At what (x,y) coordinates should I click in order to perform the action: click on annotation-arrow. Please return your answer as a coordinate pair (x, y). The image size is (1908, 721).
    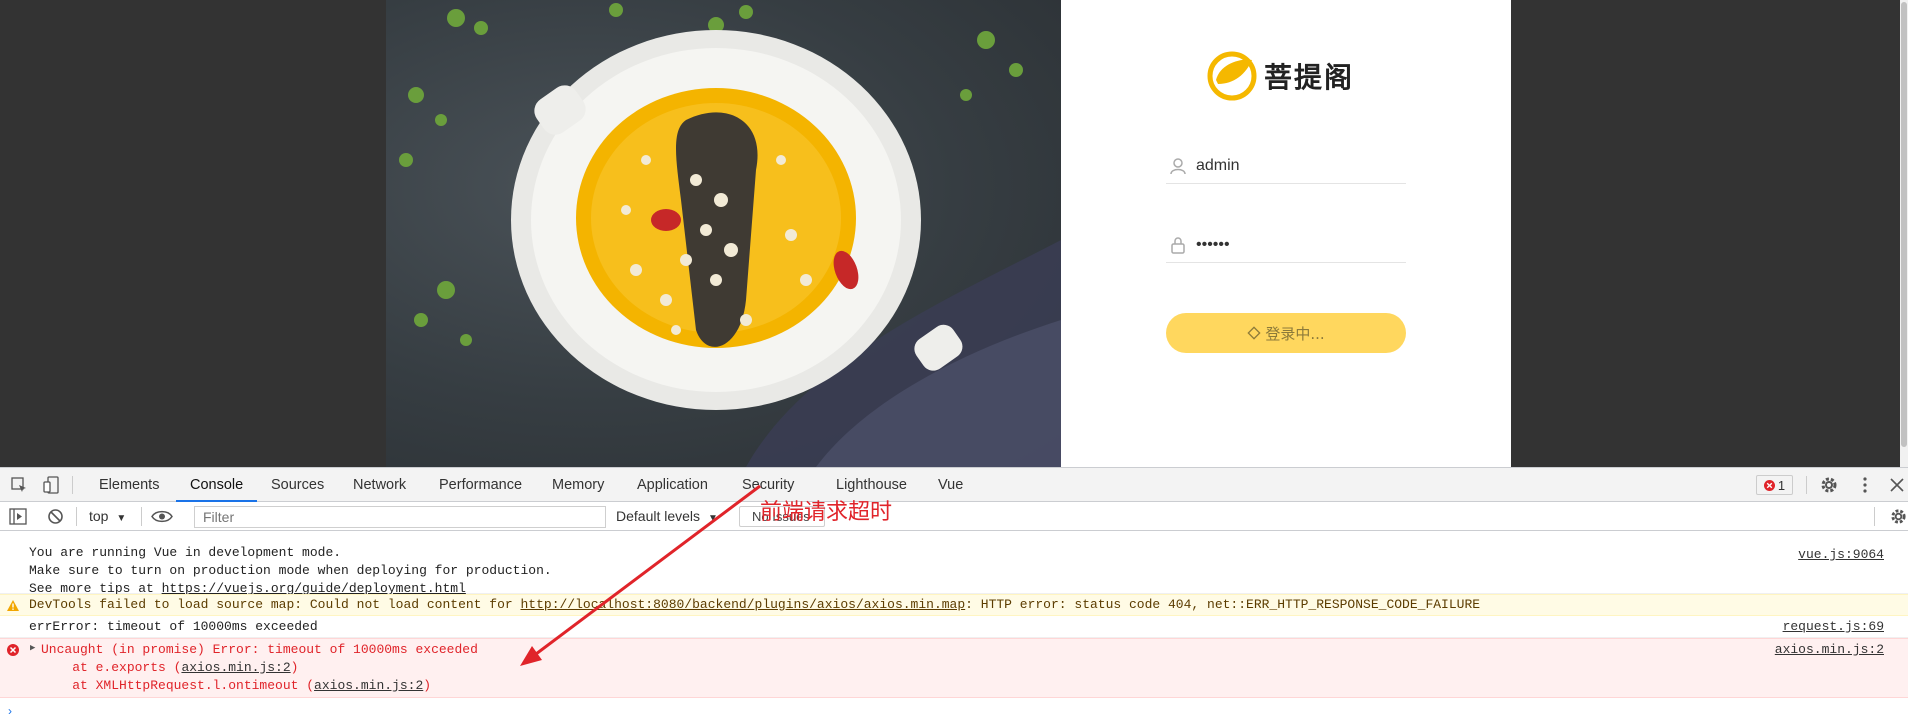
    Looking at the image, I should click on (640, 575).